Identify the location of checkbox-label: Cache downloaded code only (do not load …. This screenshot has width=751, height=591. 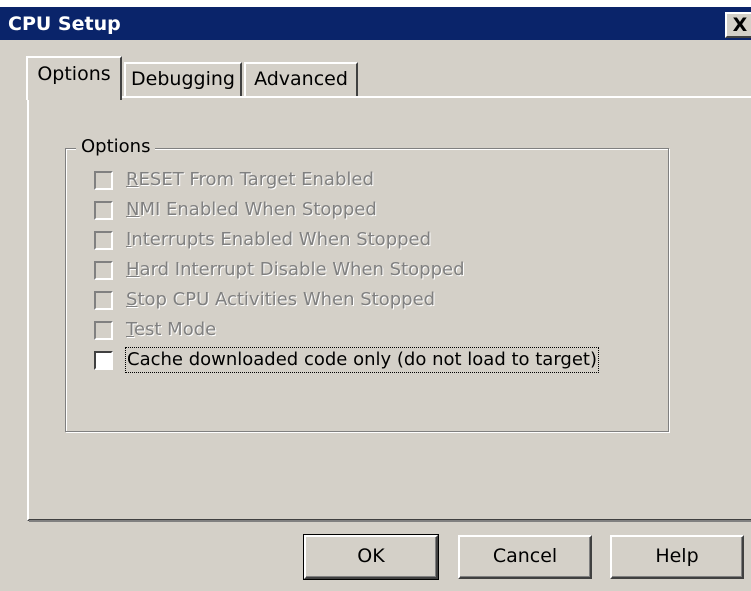
(362, 360).